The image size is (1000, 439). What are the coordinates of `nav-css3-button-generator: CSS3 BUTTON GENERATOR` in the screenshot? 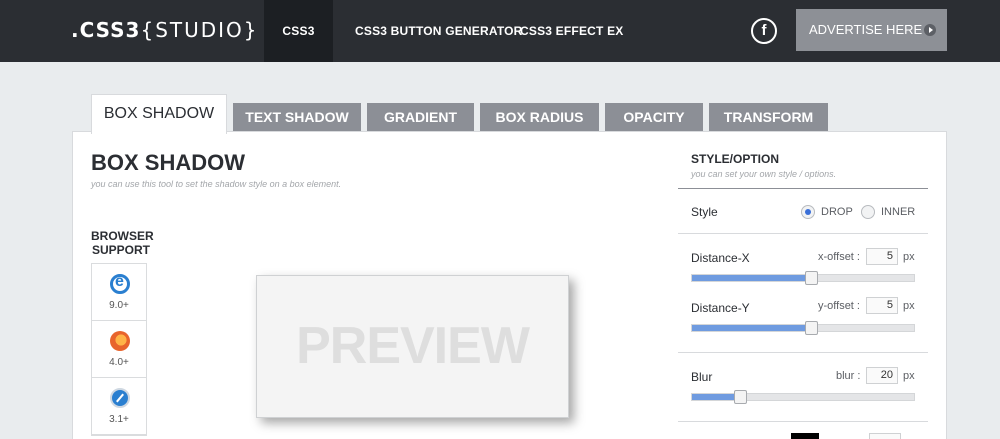 It's located at (439, 31).